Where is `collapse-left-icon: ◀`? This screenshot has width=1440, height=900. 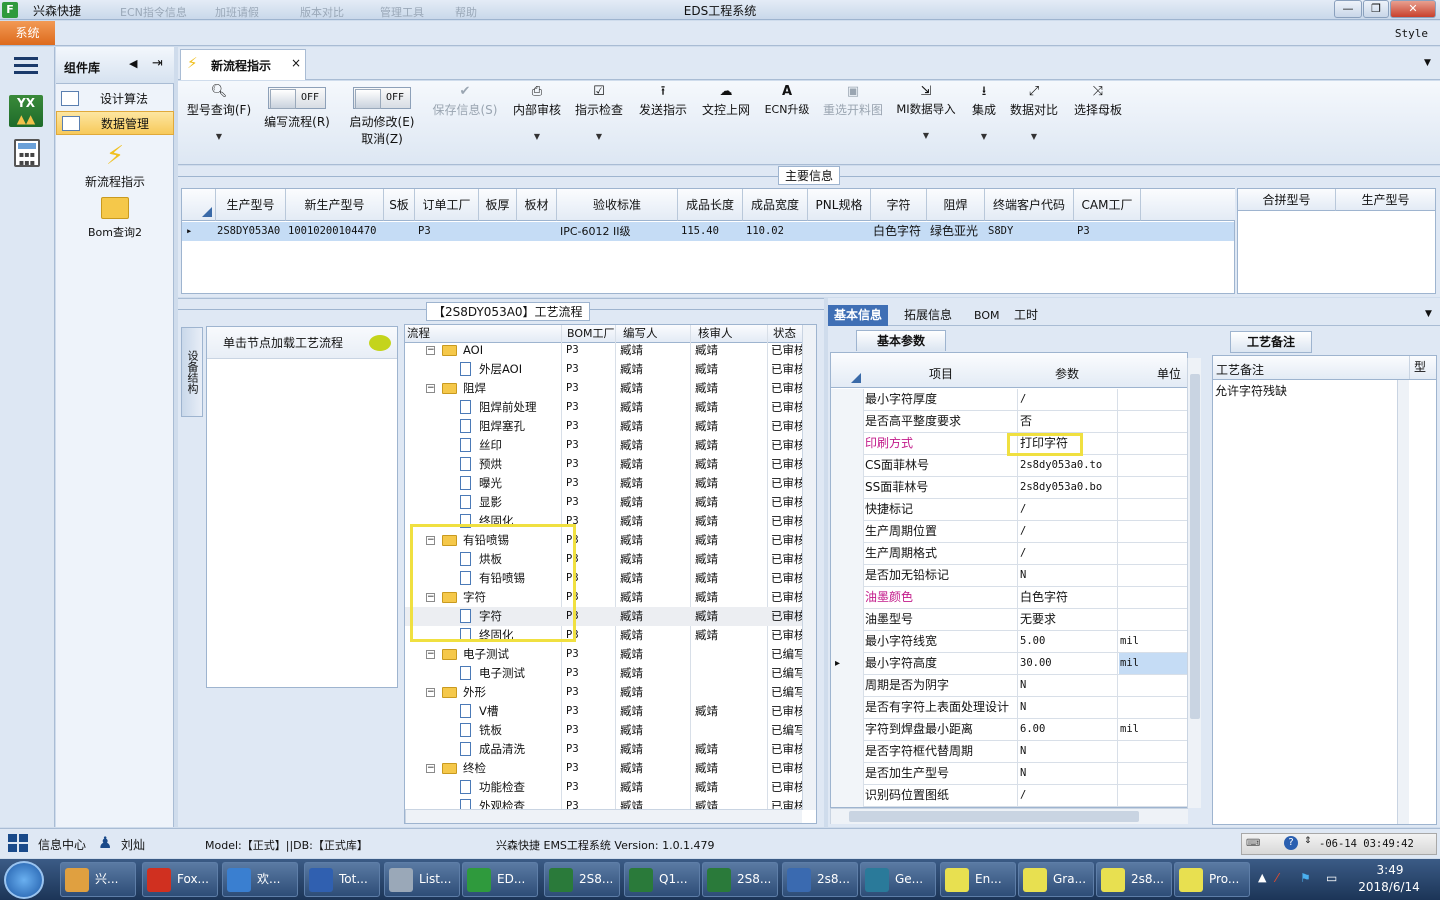 collapse-left-icon: ◀ is located at coordinates (133, 63).